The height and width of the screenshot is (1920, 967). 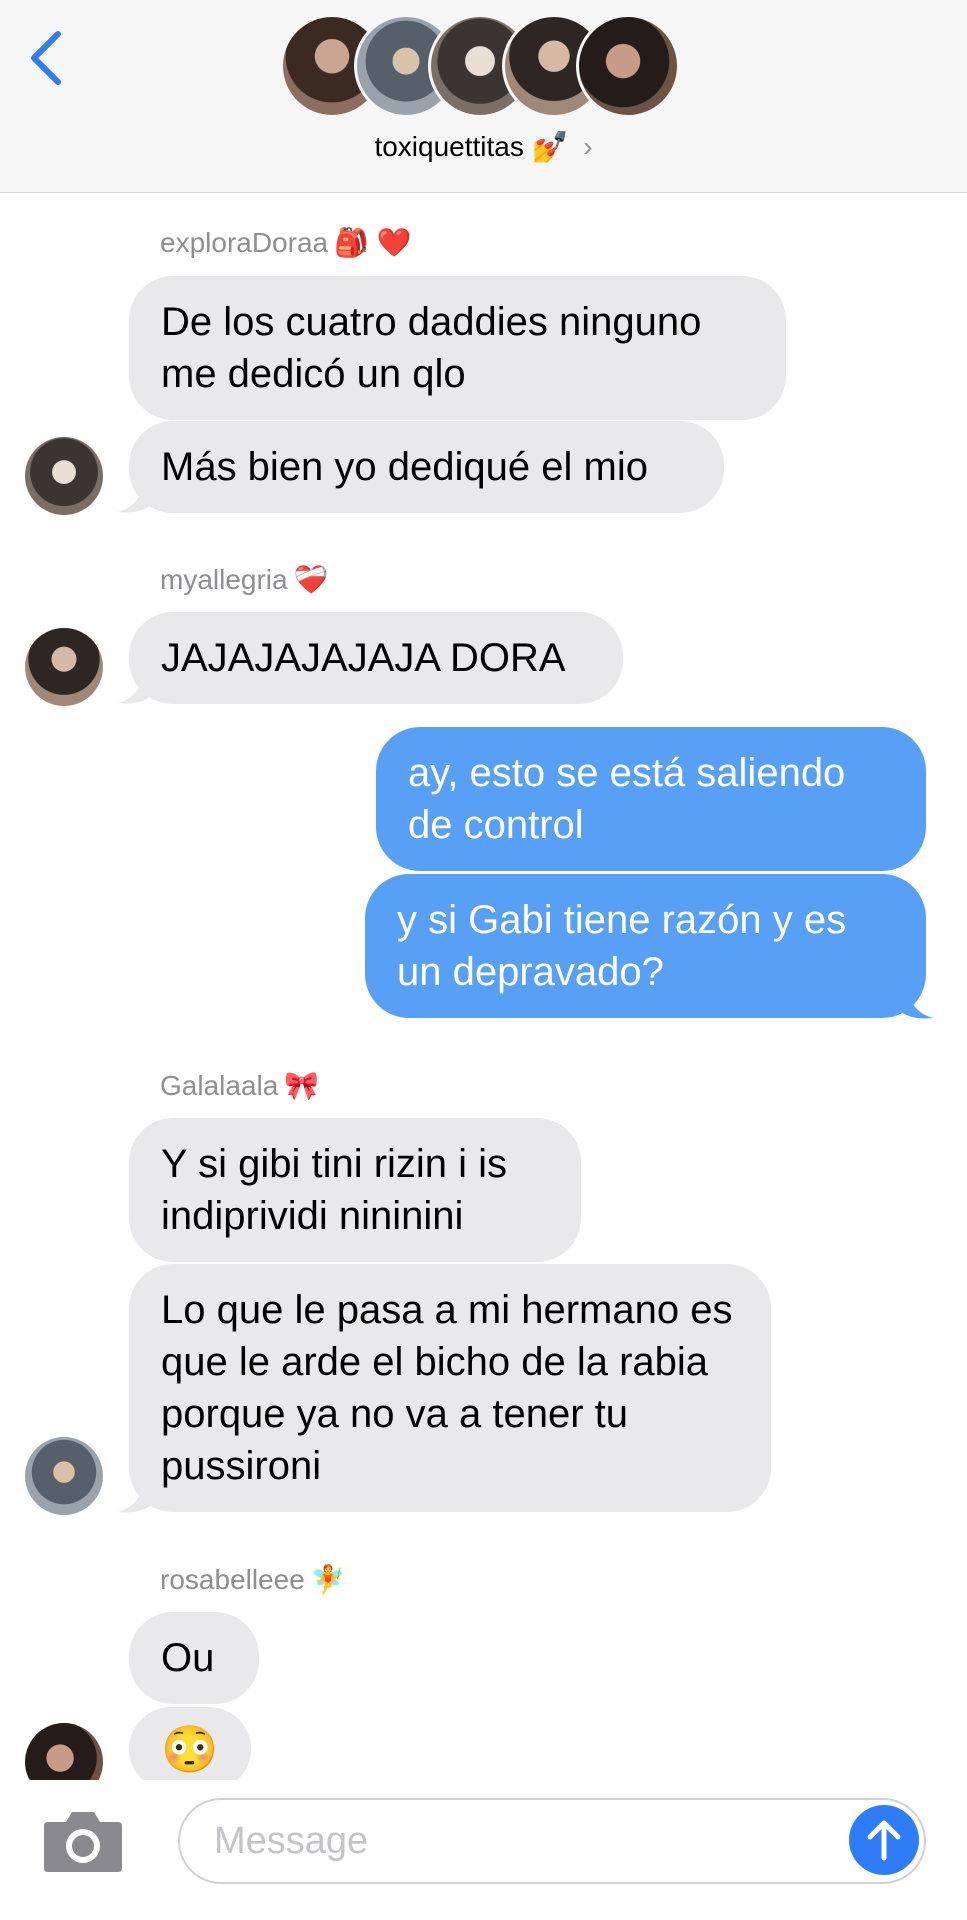 What do you see at coordinates (485, 66) in the screenshot?
I see `group-avatars` at bounding box center [485, 66].